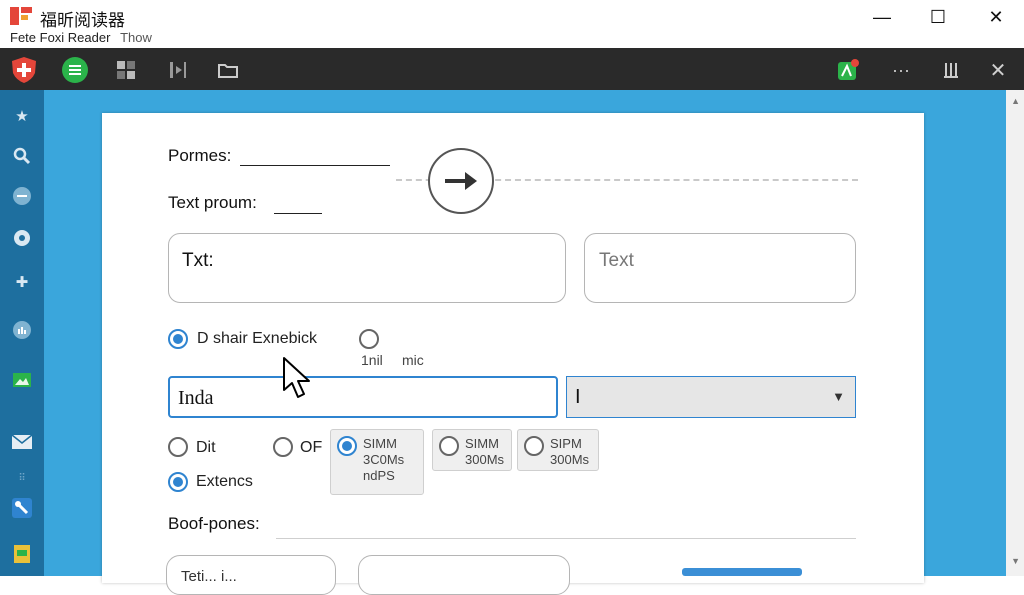 Image resolution: width=1024 pixels, height=595 pixels. I want to click on subtitle-main: Fete Foxi Reader, so click(60, 37).